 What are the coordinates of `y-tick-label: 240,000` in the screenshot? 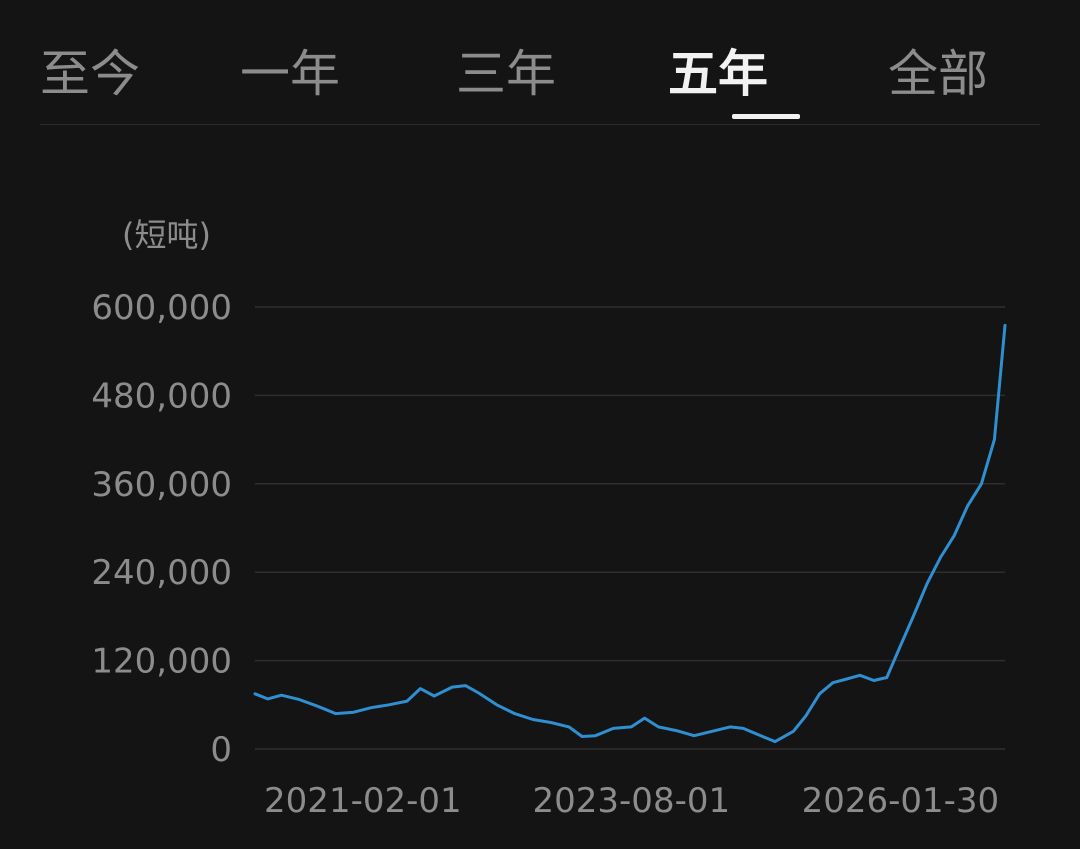 It's located at (161, 573).